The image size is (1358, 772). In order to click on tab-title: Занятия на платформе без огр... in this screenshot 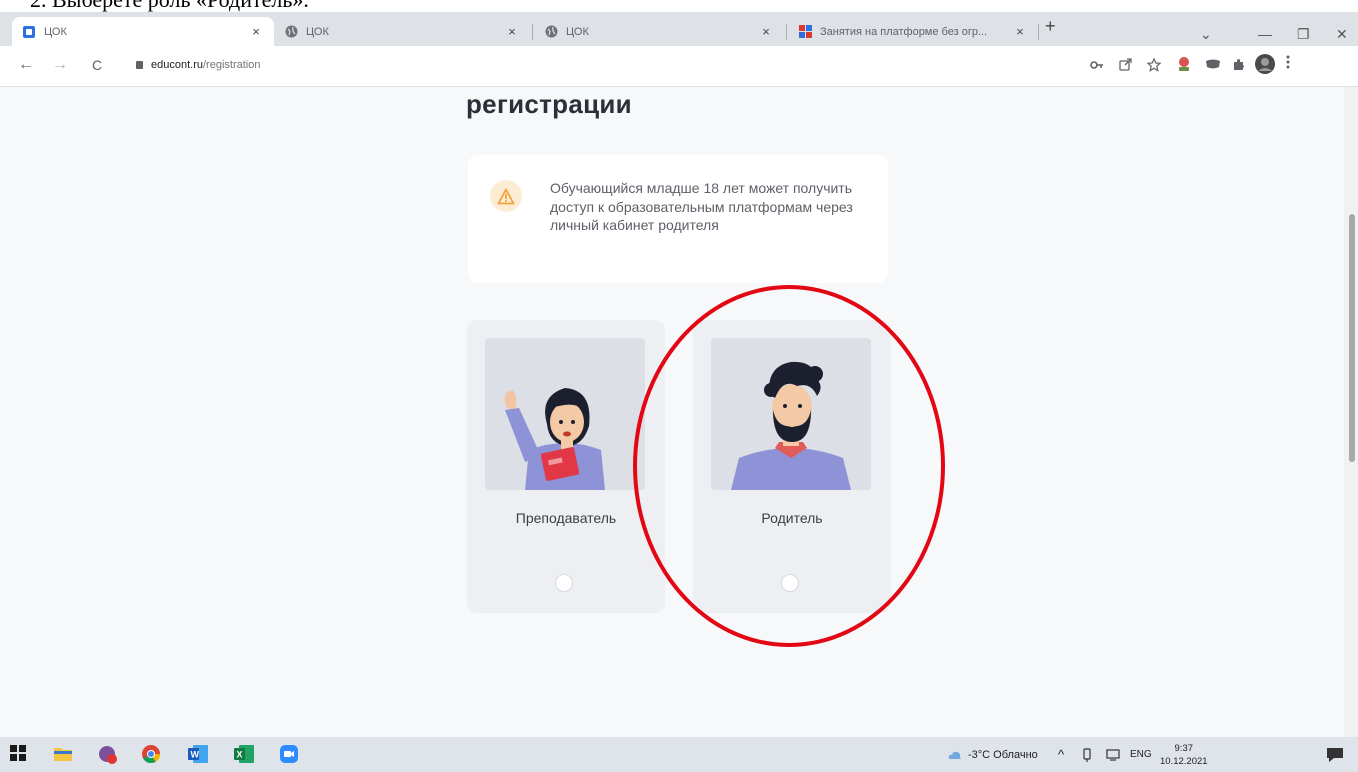, I will do `click(904, 31)`.